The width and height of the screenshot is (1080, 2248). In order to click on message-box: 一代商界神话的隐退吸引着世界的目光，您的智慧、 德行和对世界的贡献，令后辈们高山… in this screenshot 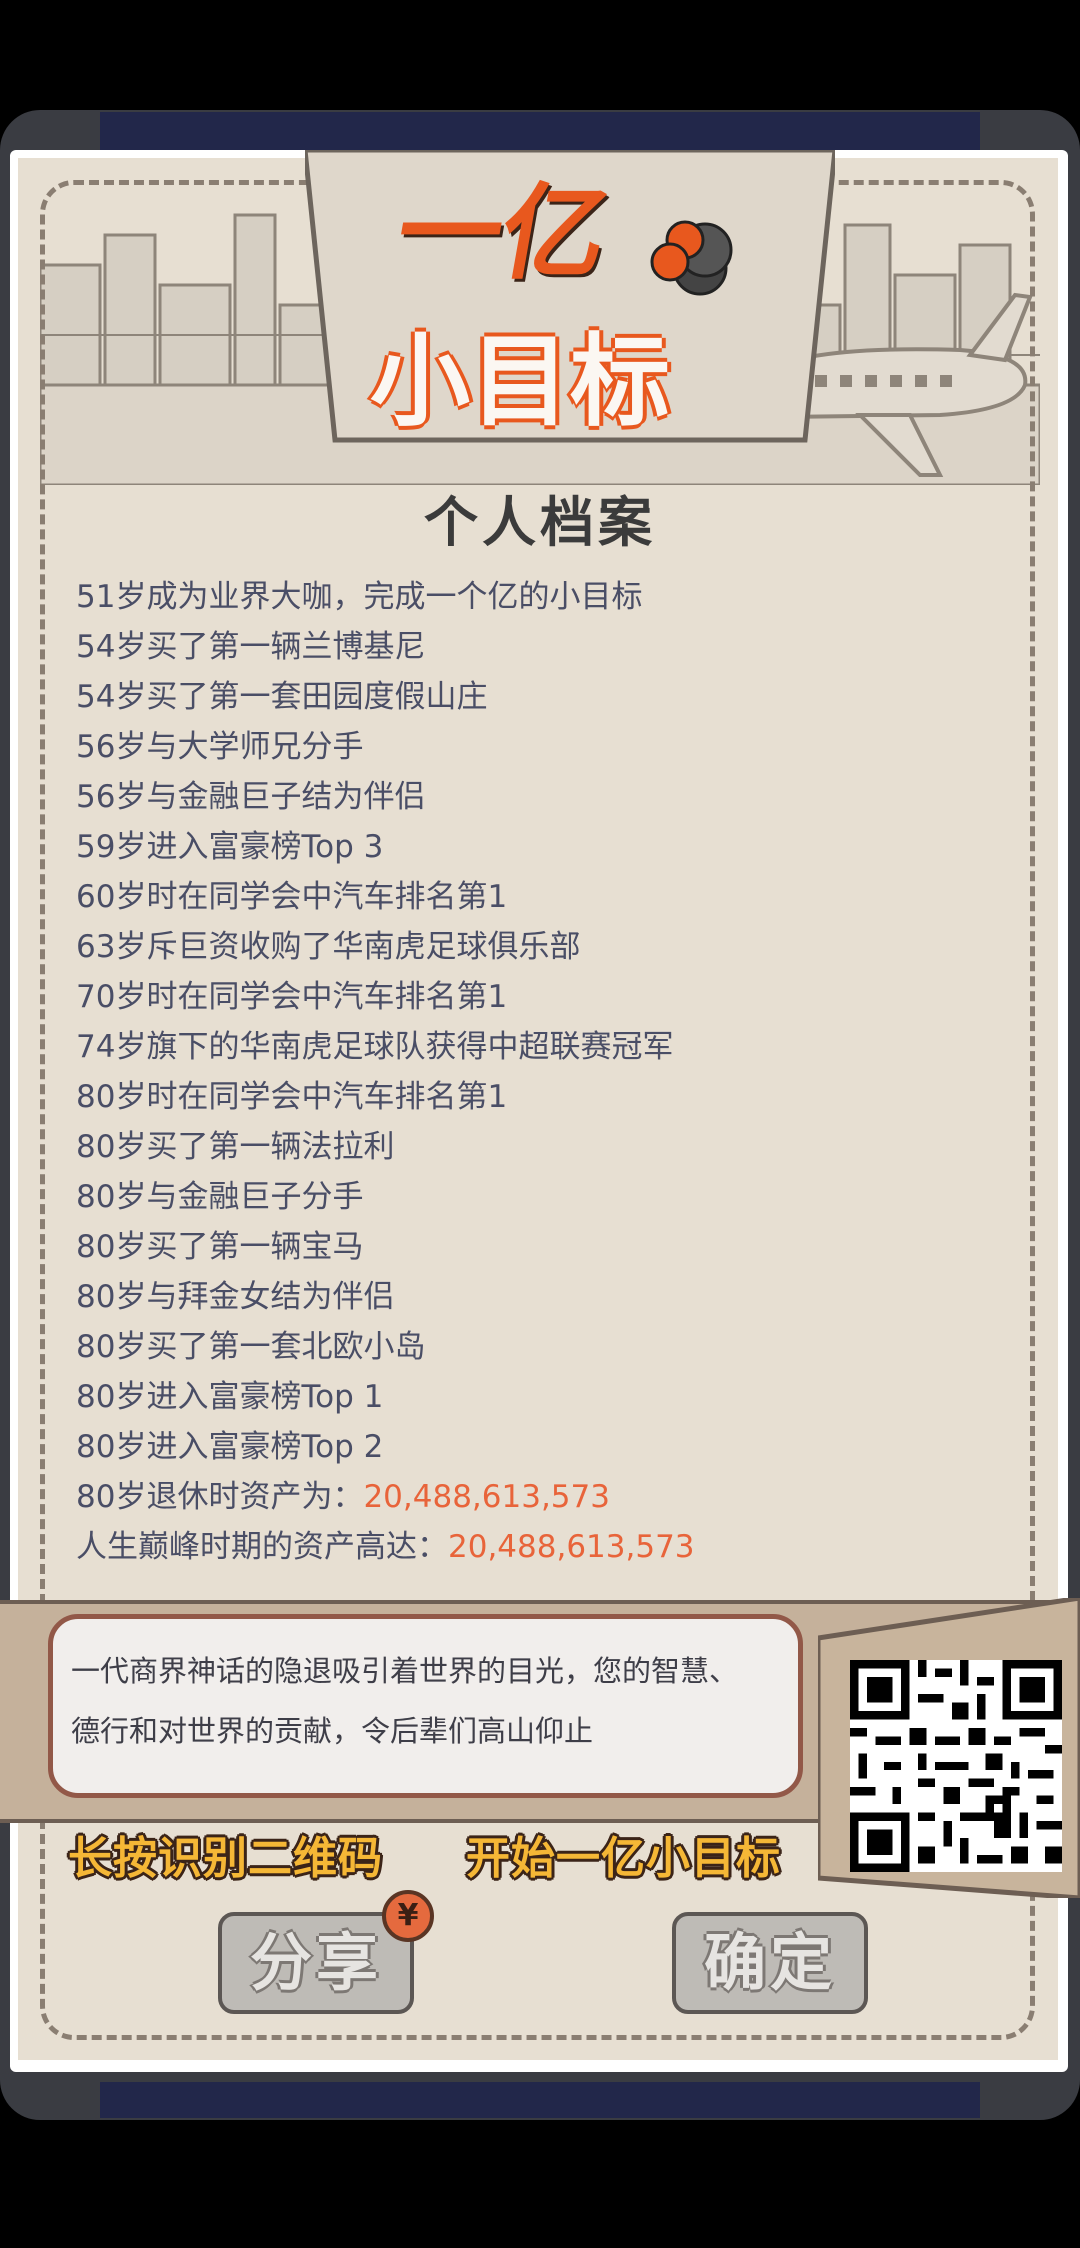, I will do `click(425, 1706)`.